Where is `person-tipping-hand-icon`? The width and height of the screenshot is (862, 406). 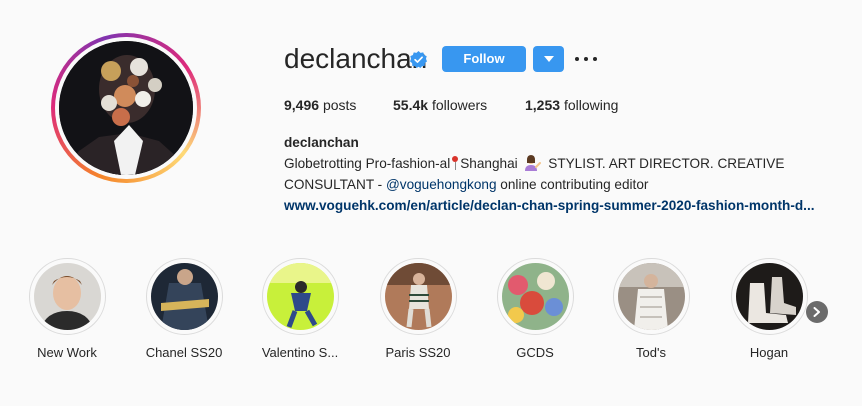
person-tipping-hand-icon is located at coordinates (533, 163).